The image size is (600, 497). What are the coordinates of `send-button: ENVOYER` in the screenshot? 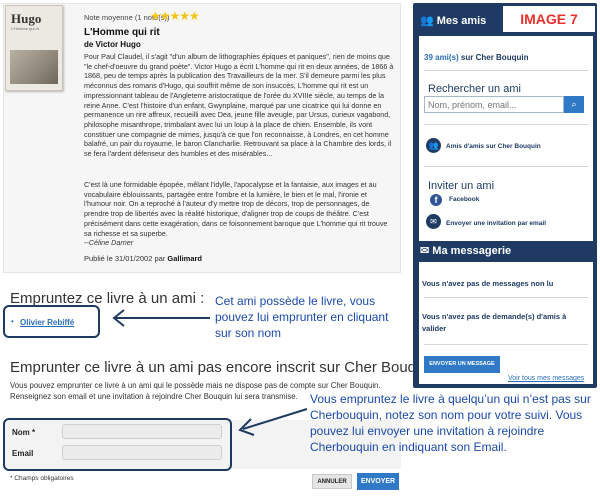 It's located at (378, 481).